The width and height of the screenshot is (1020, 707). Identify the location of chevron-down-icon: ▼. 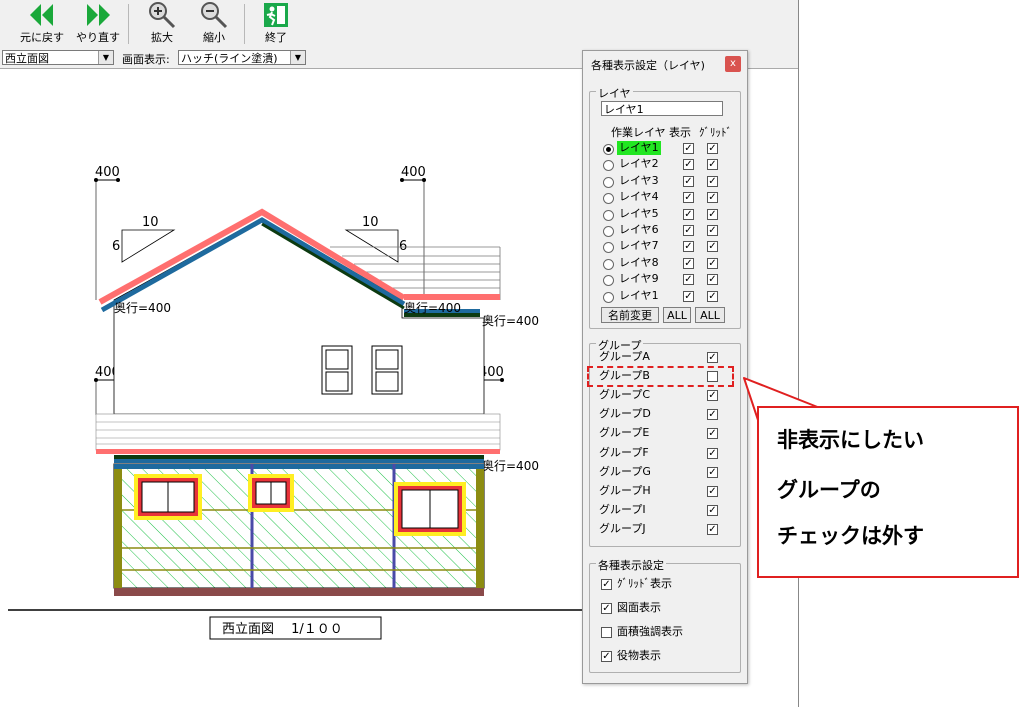
(297, 57).